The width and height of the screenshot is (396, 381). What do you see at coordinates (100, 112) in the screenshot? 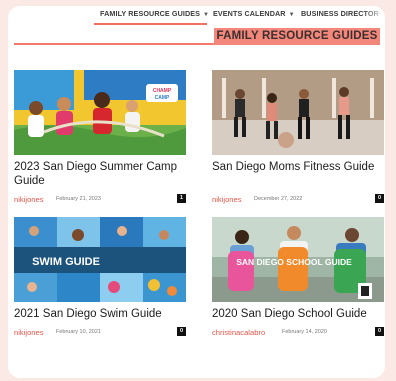
I see `post-thumbnail-summer-camp: CHAMP CAMP` at bounding box center [100, 112].